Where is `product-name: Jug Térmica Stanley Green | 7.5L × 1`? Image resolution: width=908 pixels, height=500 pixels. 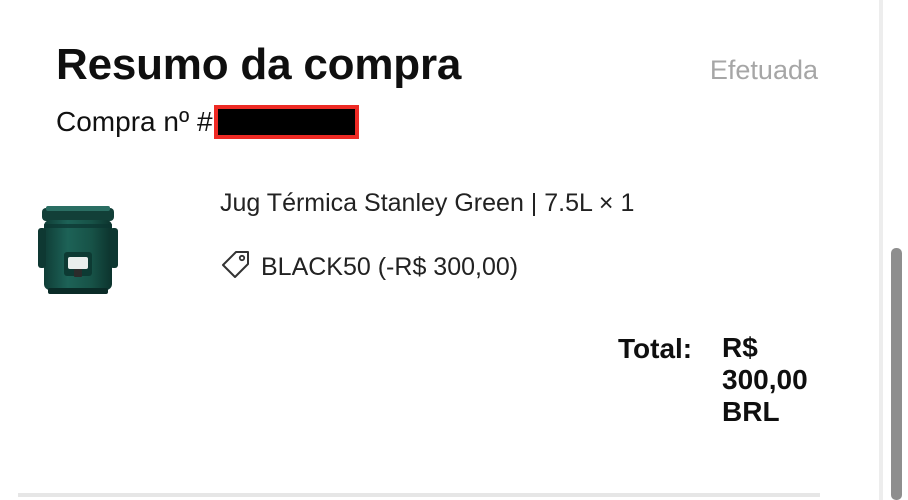
product-name: Jug Térmica Stanley Green | 7.5L × 1 is located at coordinates (427, 203).